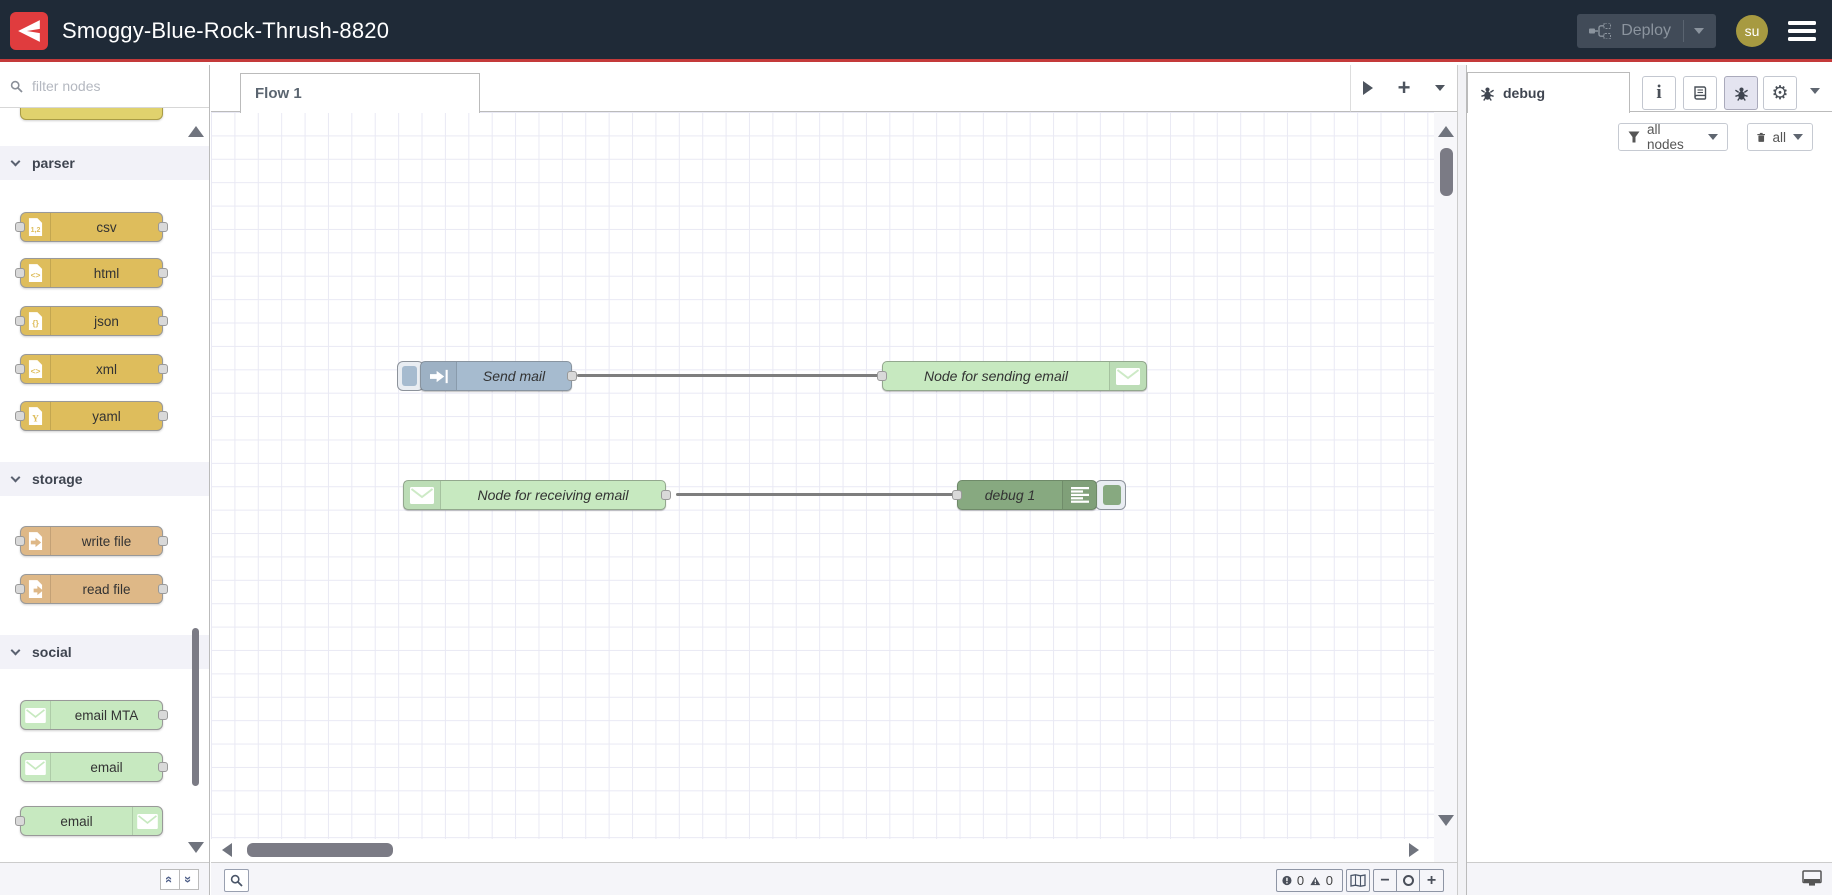  I want to click on open-in-window-button, so click(1812, 881).